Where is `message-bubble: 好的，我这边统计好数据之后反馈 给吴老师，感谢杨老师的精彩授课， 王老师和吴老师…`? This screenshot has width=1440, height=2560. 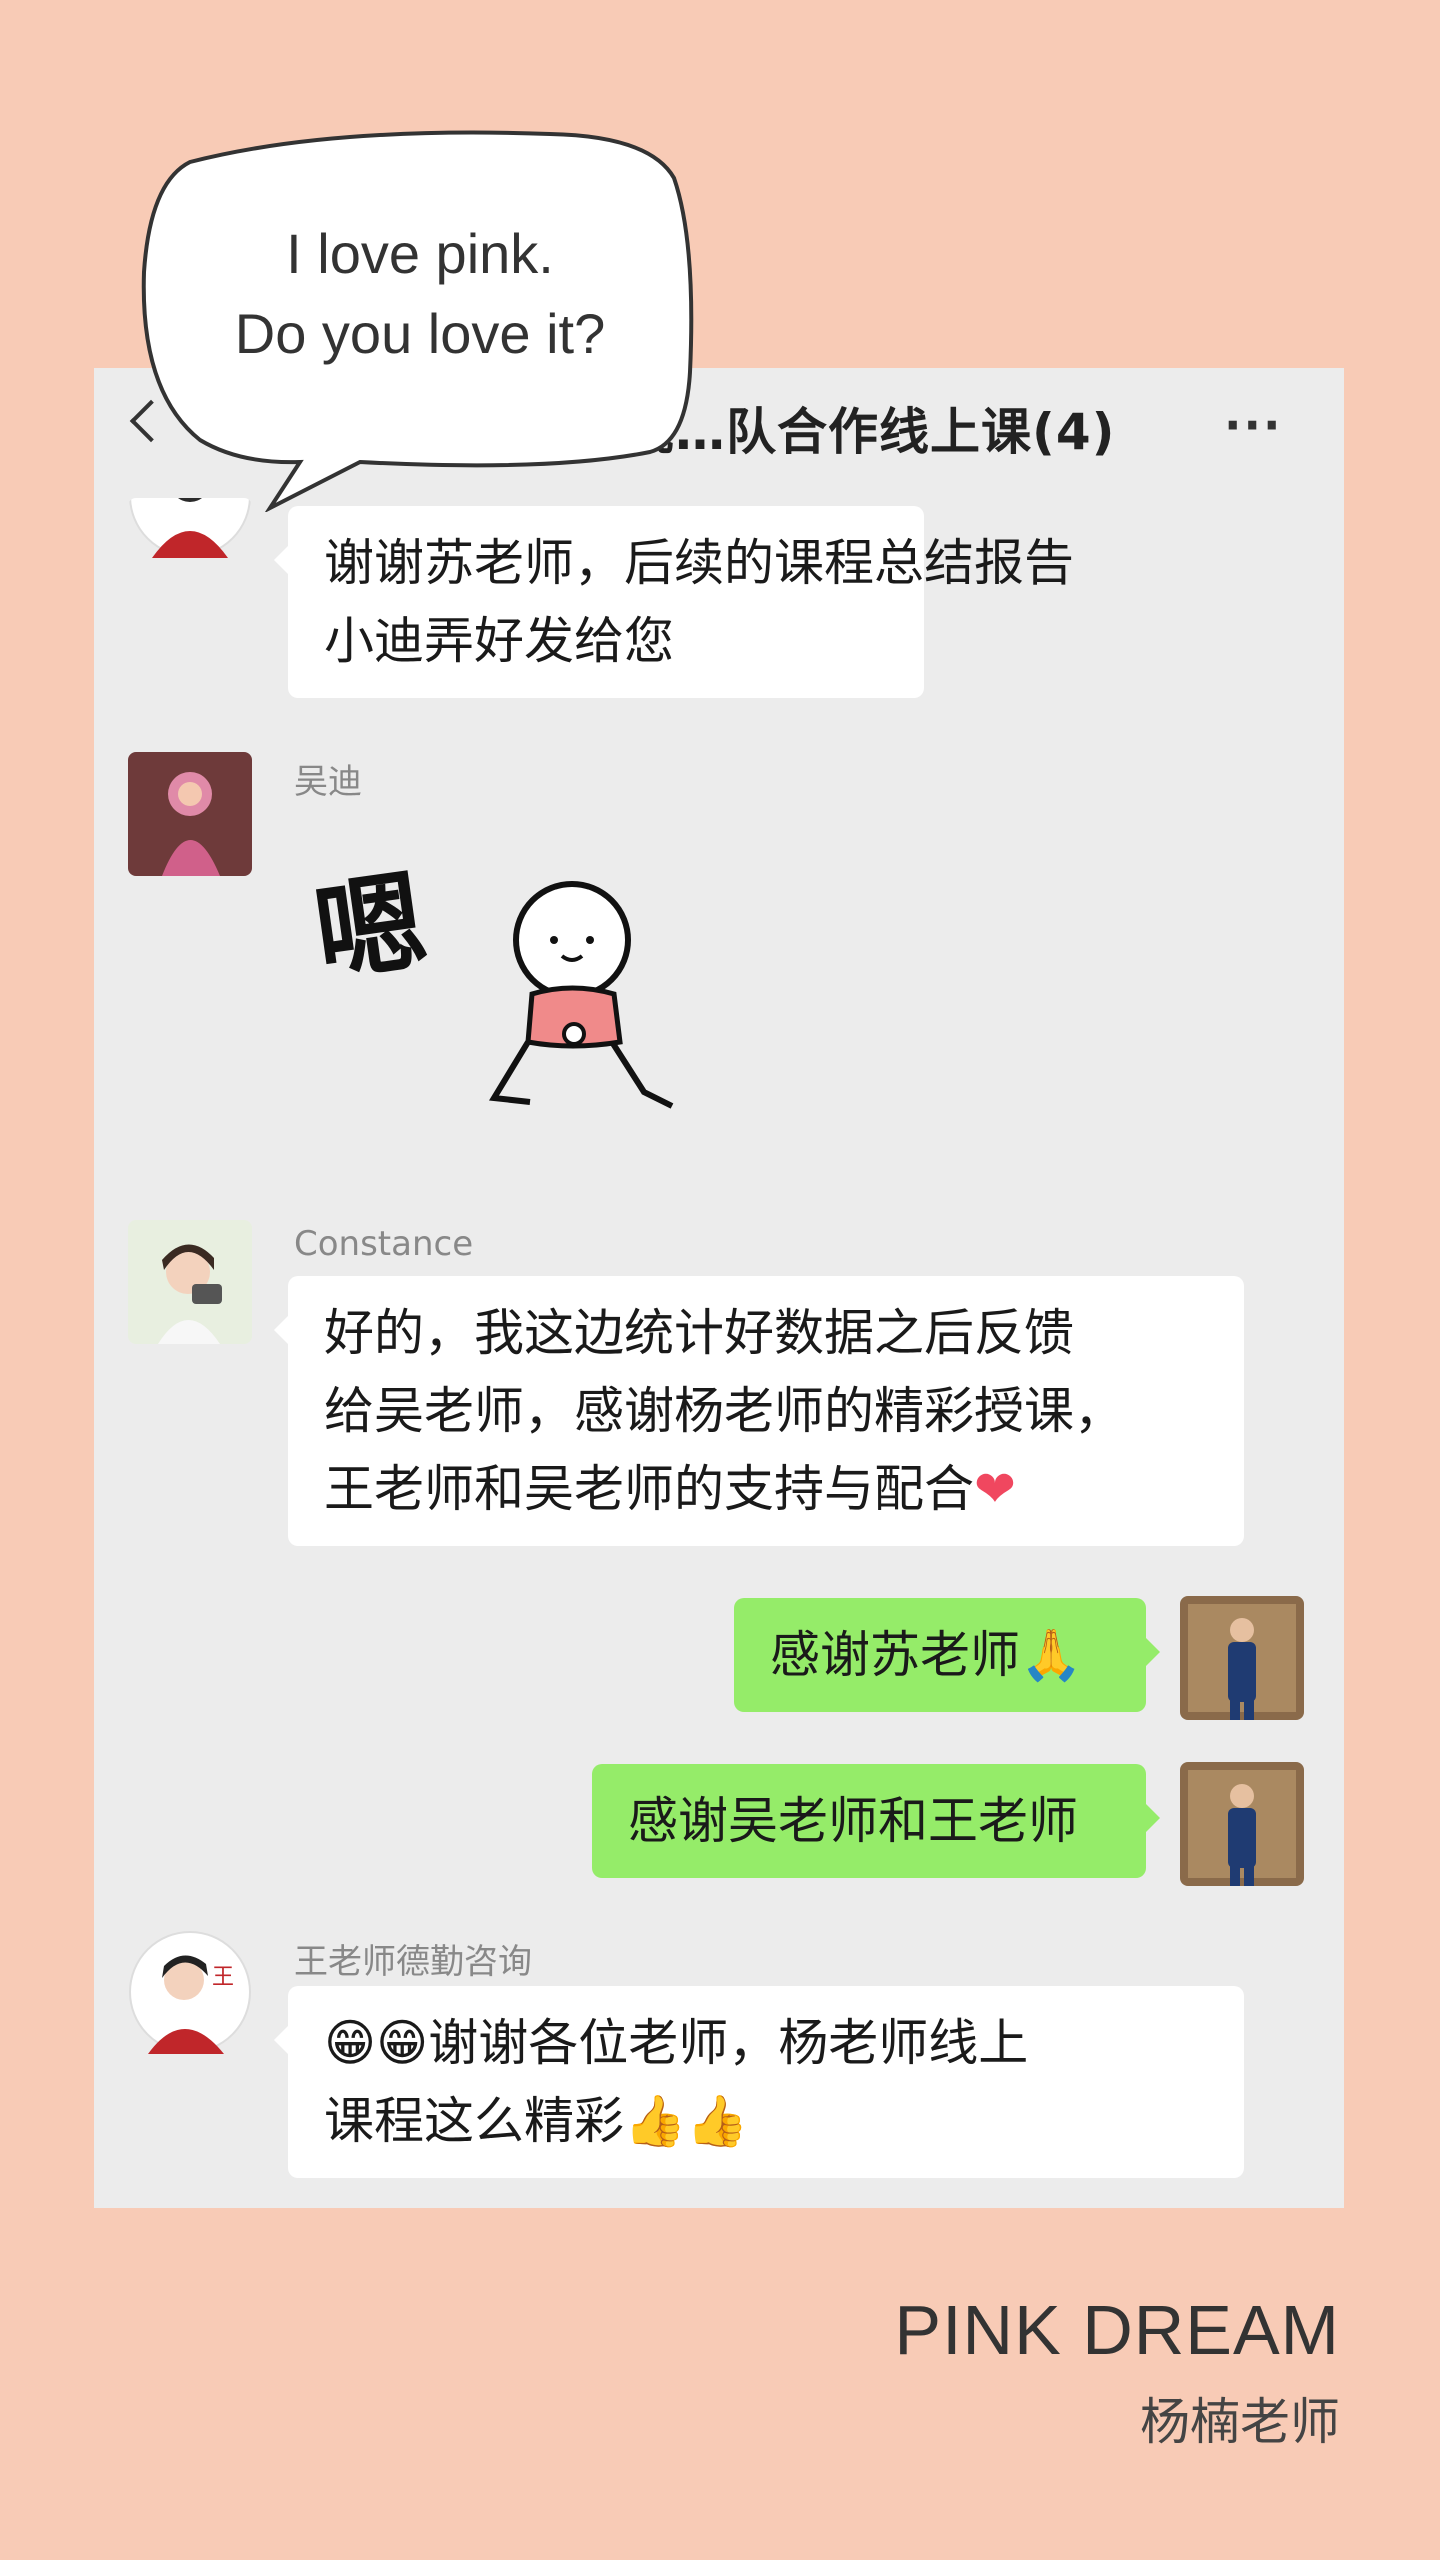 message-bubble: 好的，我这边统计好数据之后反馈 给吴老师，感谢杨老师的精彩授课， 王老师和吴老师… is located at coordinates (759, 1411).